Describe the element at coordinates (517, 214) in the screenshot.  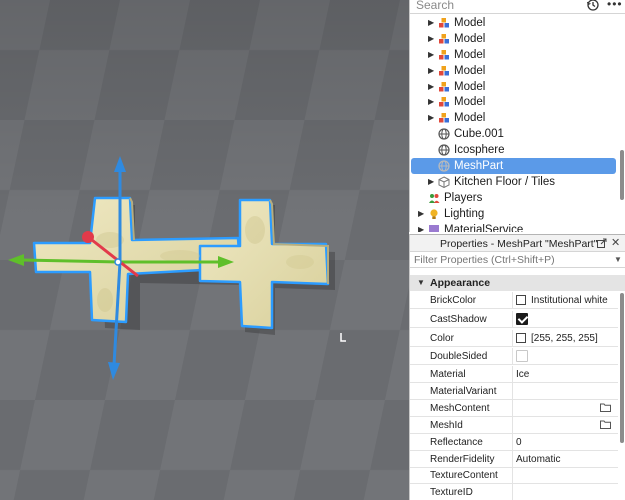
I see `explorer-item-lighting: ▶ Lighting` at that location.